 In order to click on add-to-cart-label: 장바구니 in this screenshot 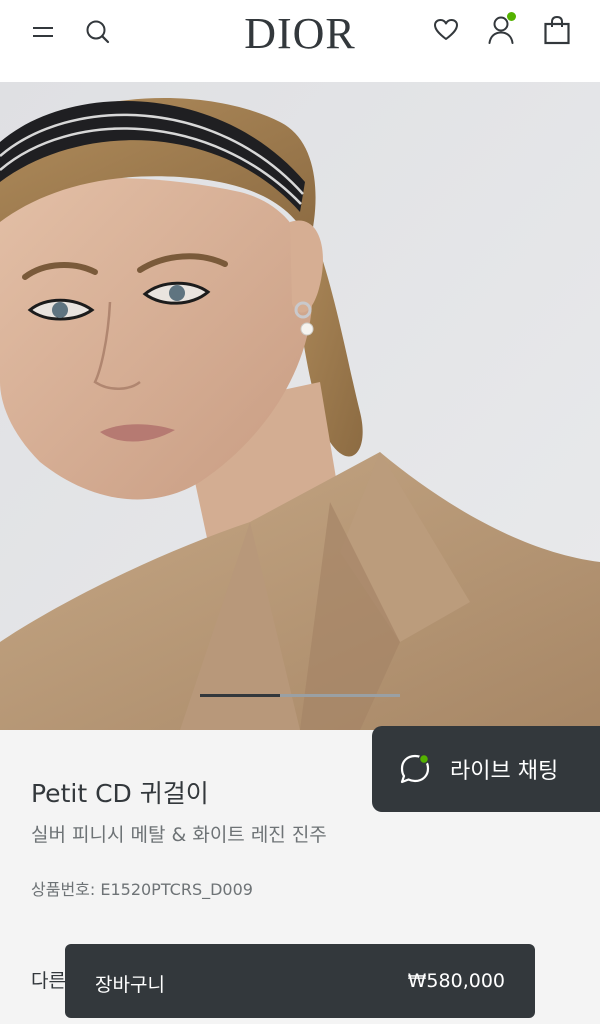, I will do `click(130, 985)`.